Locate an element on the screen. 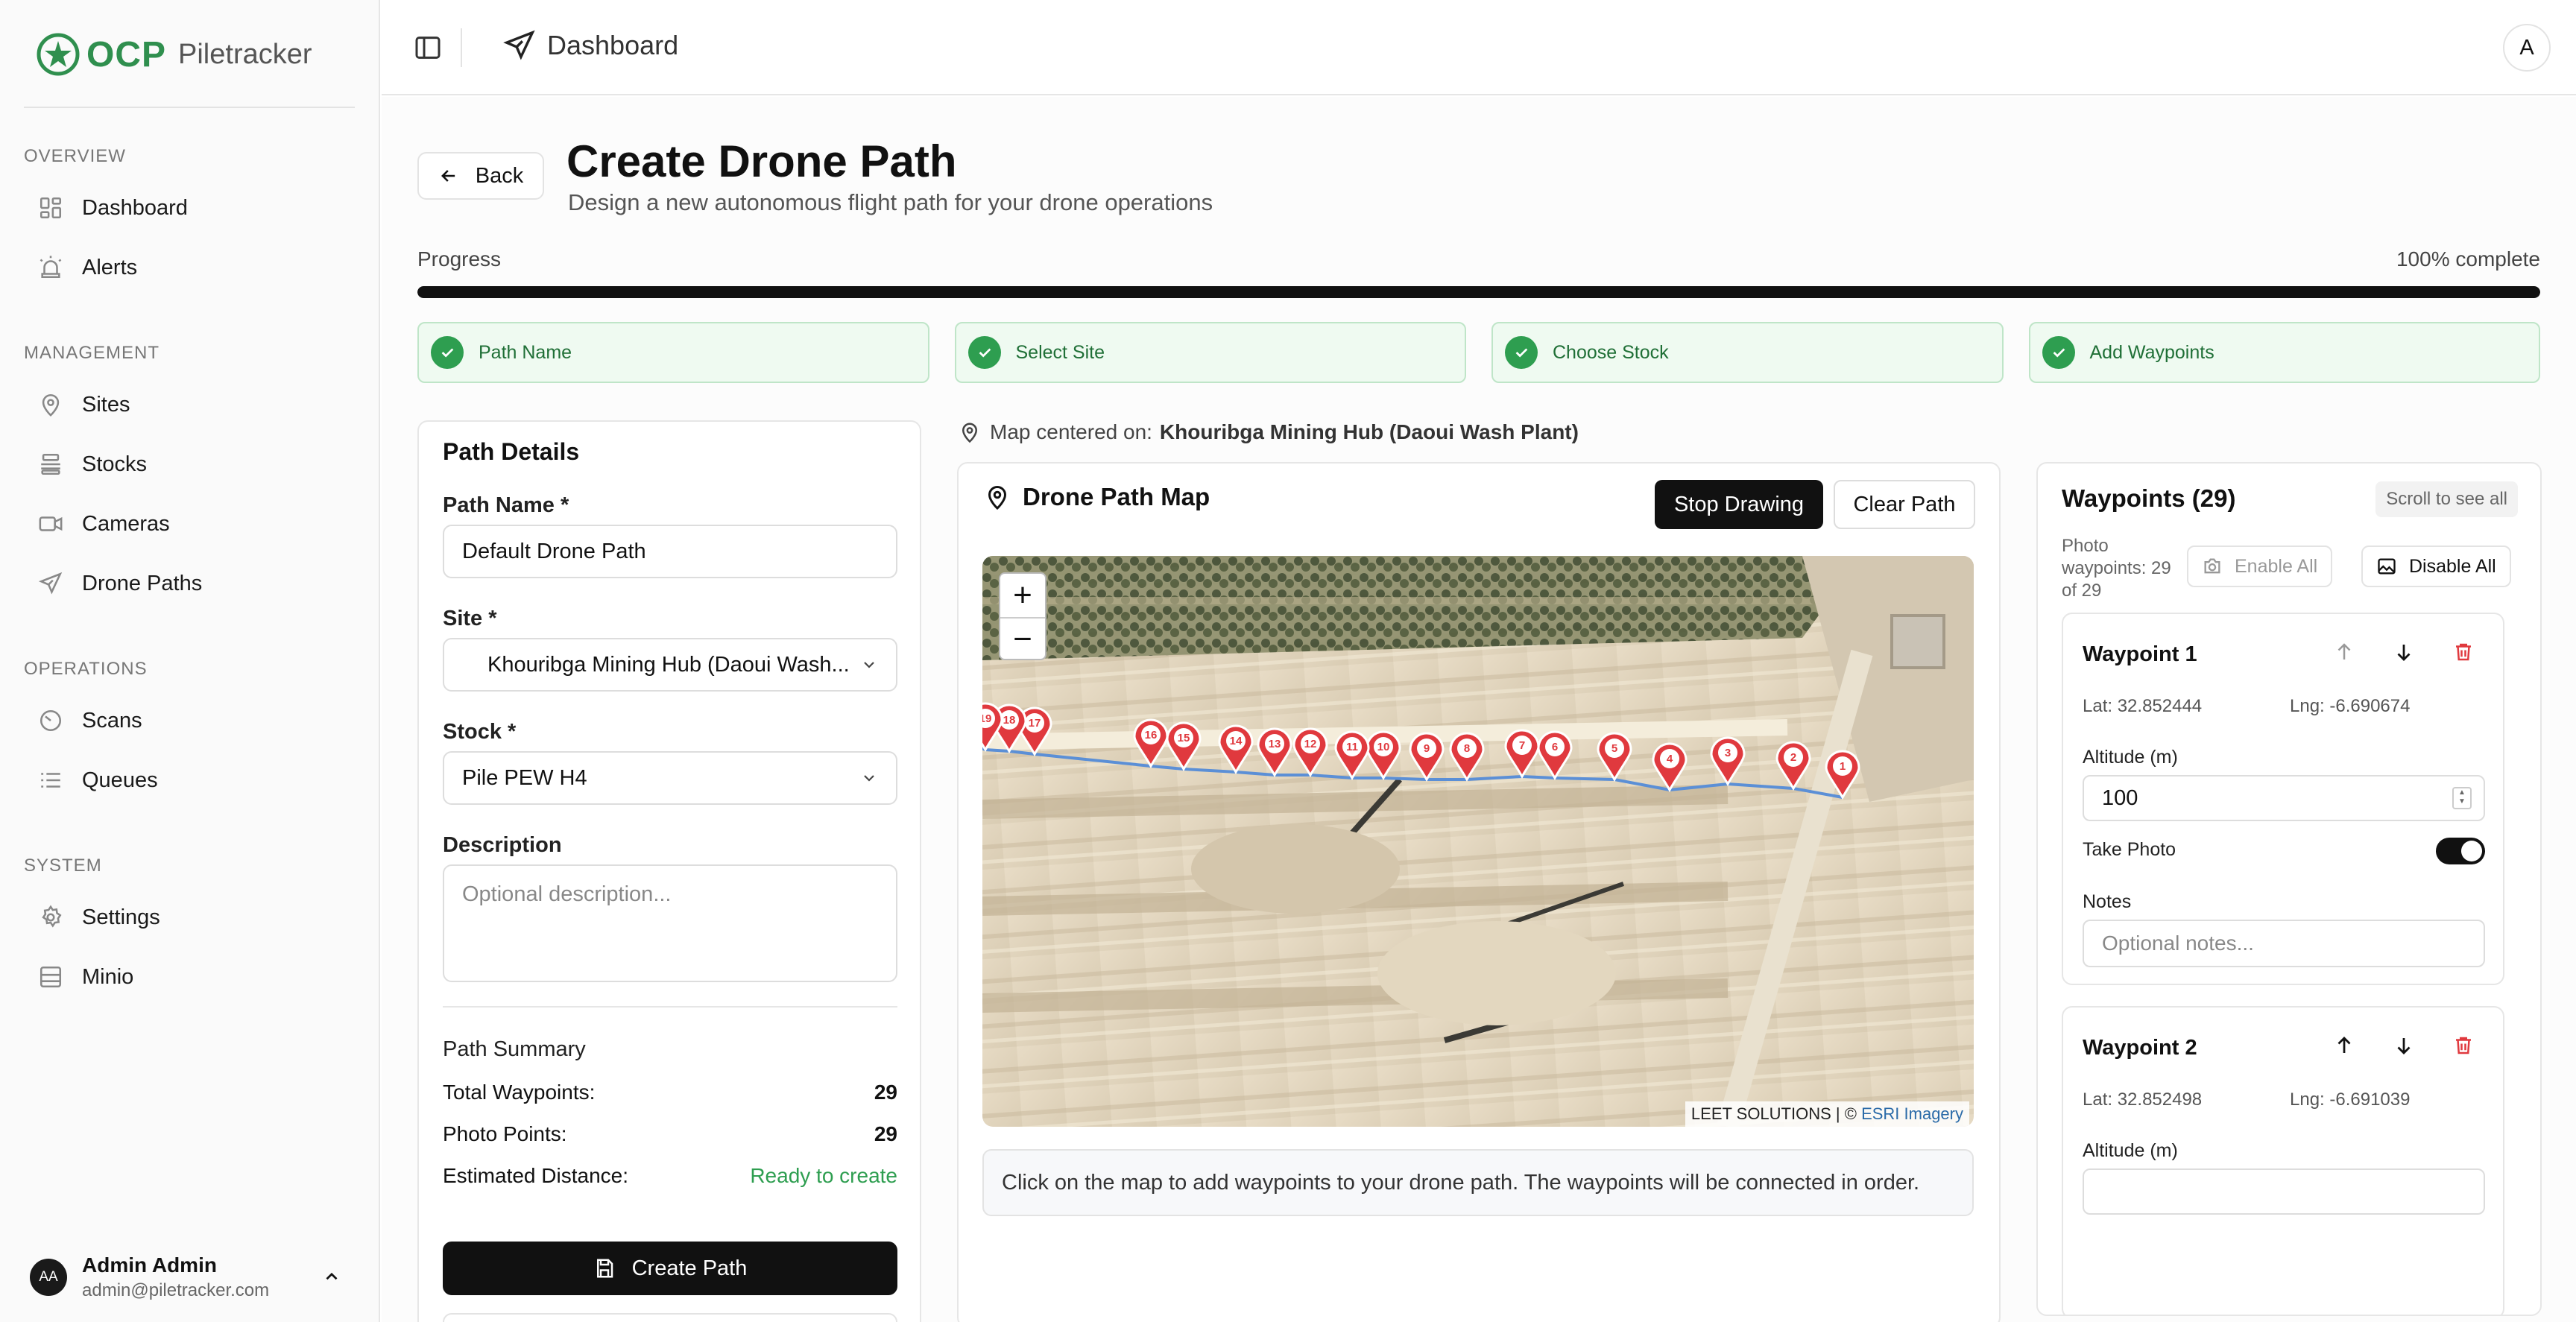 This screenshot has width=2576, height=1322. back-button: Back is located at coordinates (481, 176).